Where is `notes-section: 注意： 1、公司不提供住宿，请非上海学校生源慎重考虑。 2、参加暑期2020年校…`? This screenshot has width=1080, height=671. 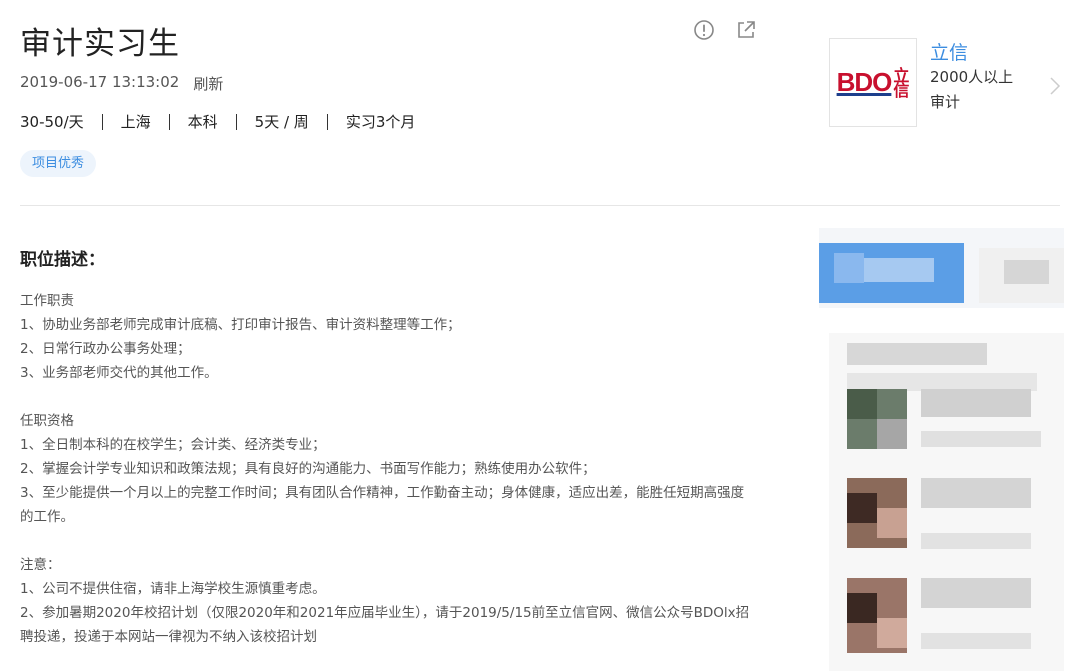
notes-section: 注意： 1、公司不提供住宿，请非上海学校生源慎重考虑。 2、参加暑期2020年校… is located at coordinates (387, 601).